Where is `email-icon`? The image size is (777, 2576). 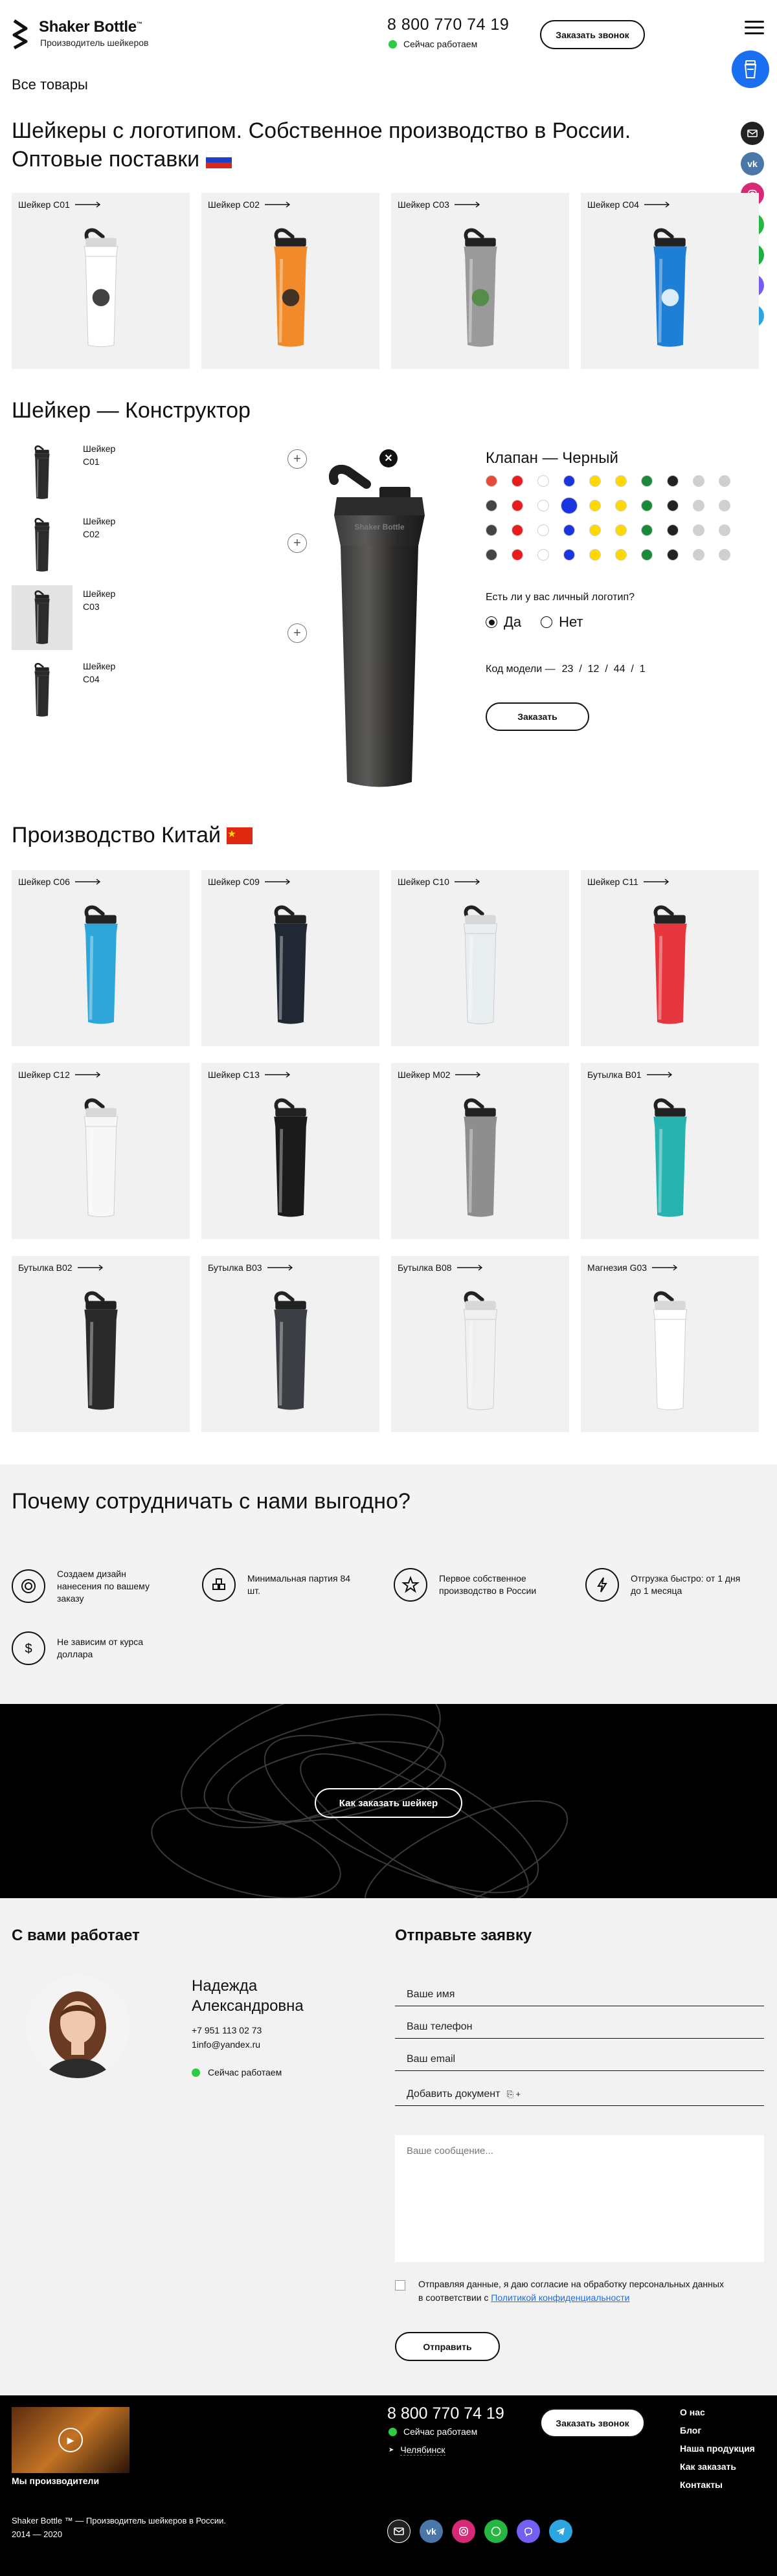
email-icon is located at coordinates (752, 133).